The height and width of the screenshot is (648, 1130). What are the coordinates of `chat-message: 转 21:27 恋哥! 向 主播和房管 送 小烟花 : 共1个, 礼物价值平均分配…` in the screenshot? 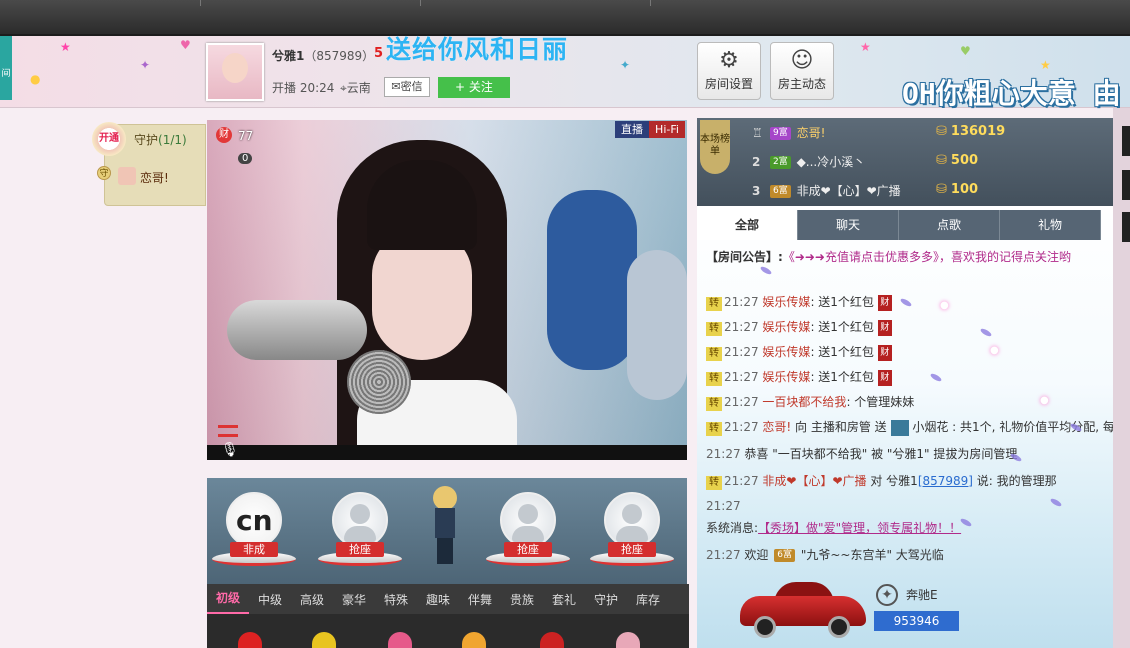 It's located at (910, 427).